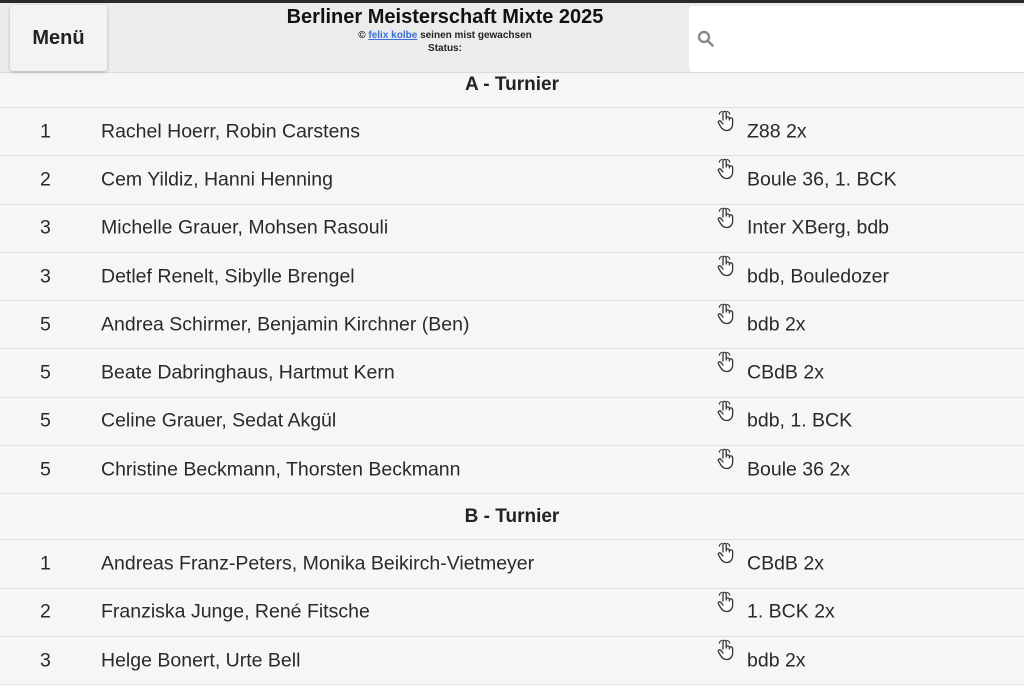 This screenshot has height=685, width=1024. I want to click on status-label: Status:, so click(445, 48).